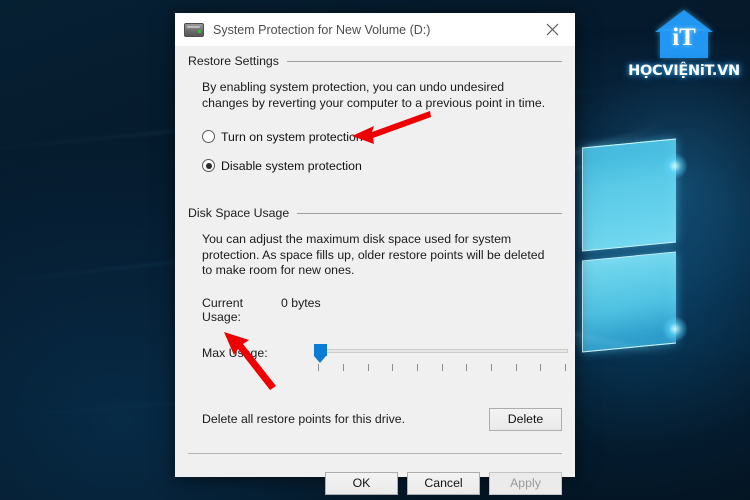 The width and height of the screenshot is (750, 500). What do you see at coordinates (443, 483) in the screenshot?
I see `cancel-button: Cancel` at bounding box center [443, 483].